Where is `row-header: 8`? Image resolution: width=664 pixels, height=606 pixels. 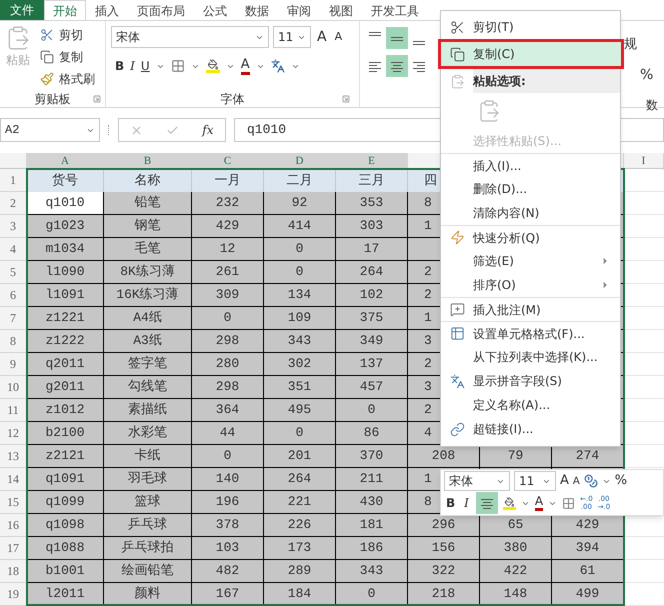
row-header: 8 is located at coordinates (13, 341).